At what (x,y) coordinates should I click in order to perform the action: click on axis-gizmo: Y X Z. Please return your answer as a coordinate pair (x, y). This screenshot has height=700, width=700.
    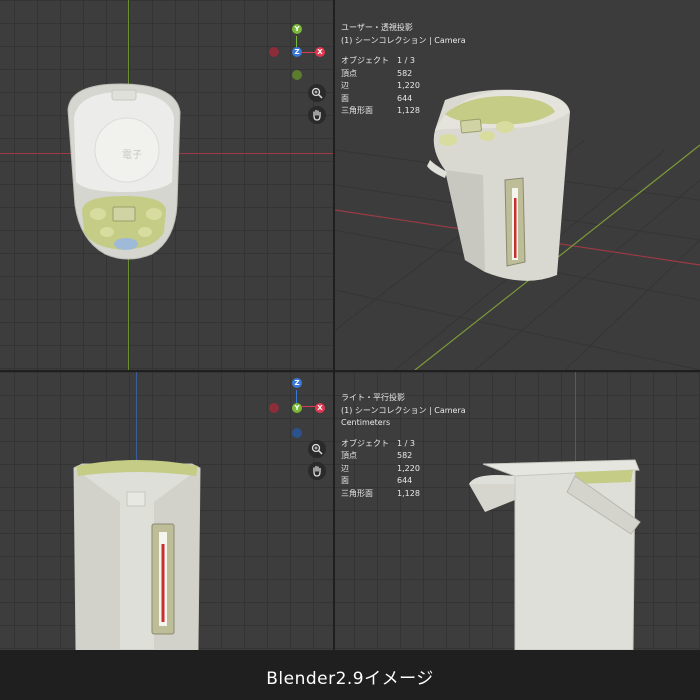
    Looking at the image, I should click on (299, 52).